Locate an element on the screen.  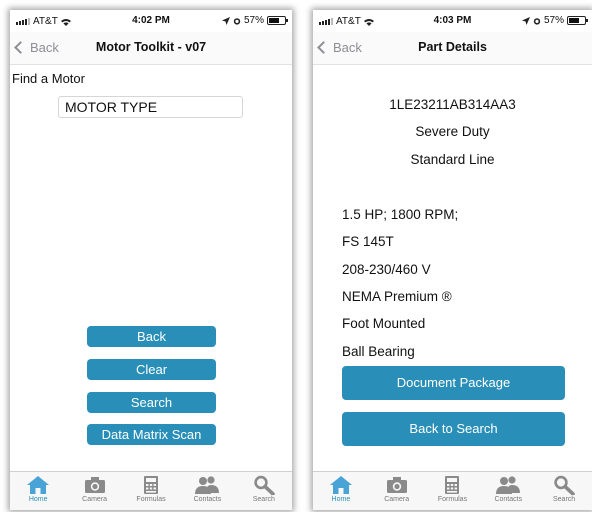
page-title: Motor Toolkit - v07 is located at coordinates (151, 47).